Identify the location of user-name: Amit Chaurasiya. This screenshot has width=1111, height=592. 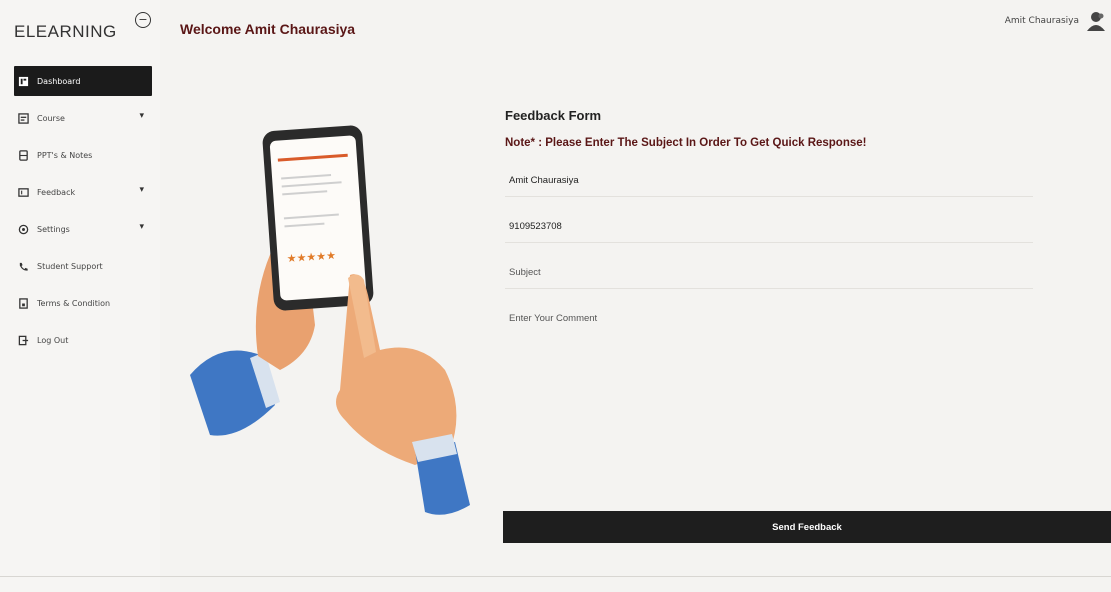
(1041, 21).